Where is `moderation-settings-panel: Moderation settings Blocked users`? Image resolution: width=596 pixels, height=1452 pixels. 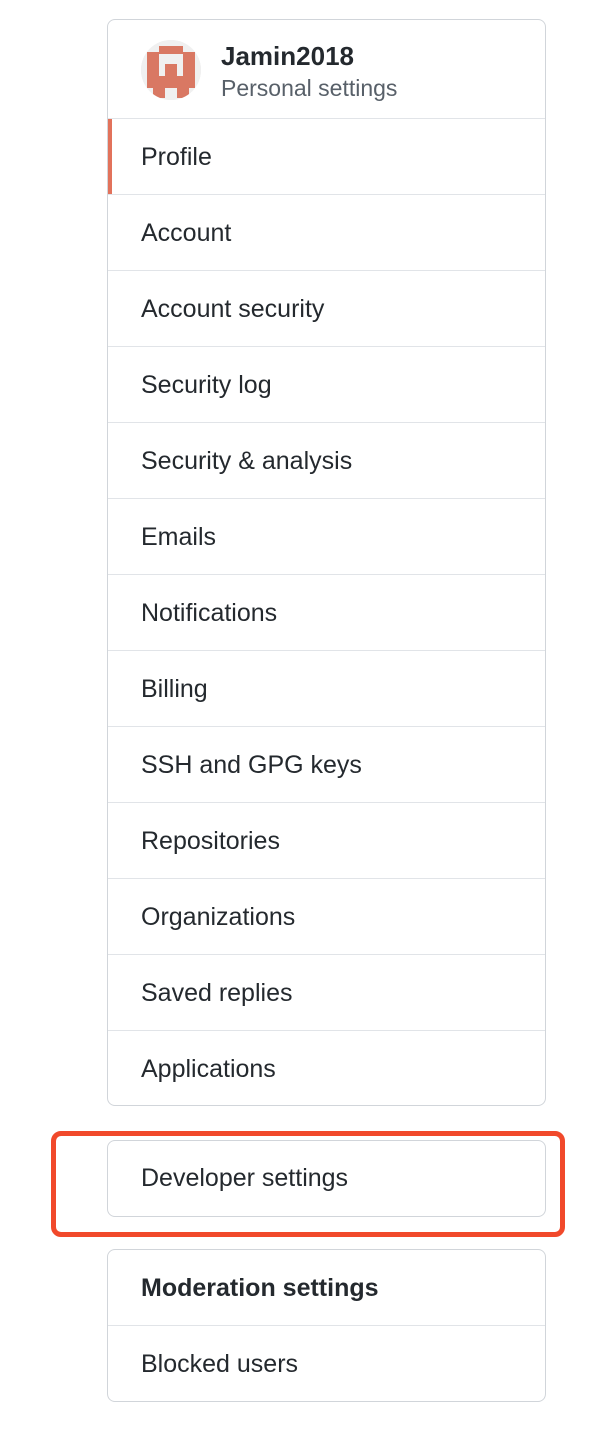
moderation-settings-panel: Moderation settings Blocked users is located at coordinates (326, 1325).